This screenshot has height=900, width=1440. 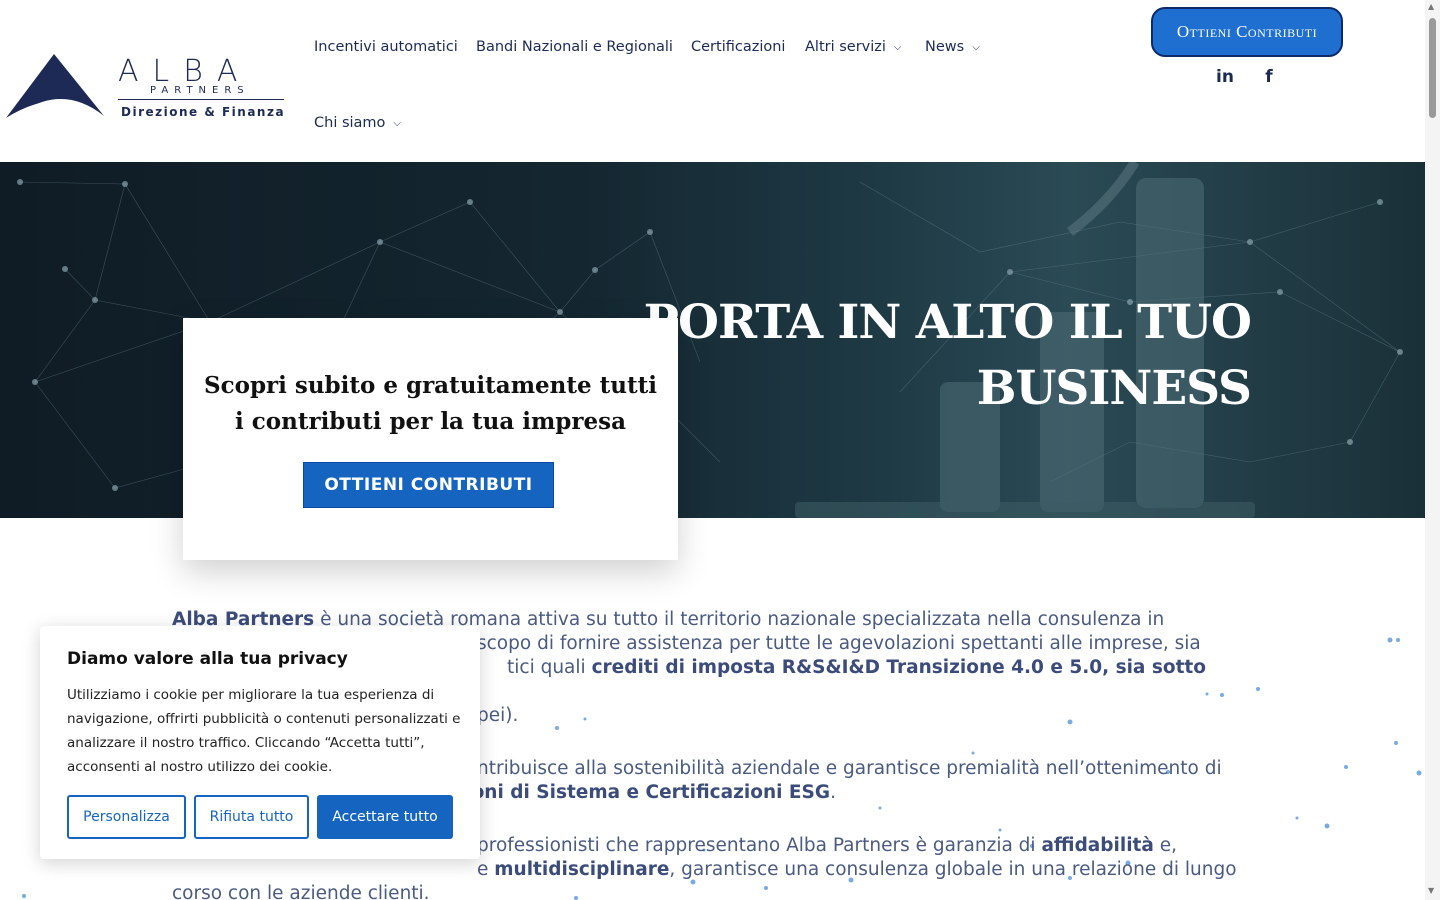 What do you see at coordinates (945, 47) in the screenshot?
I see `nav-item-label: News` at bounding box center [945, 47].